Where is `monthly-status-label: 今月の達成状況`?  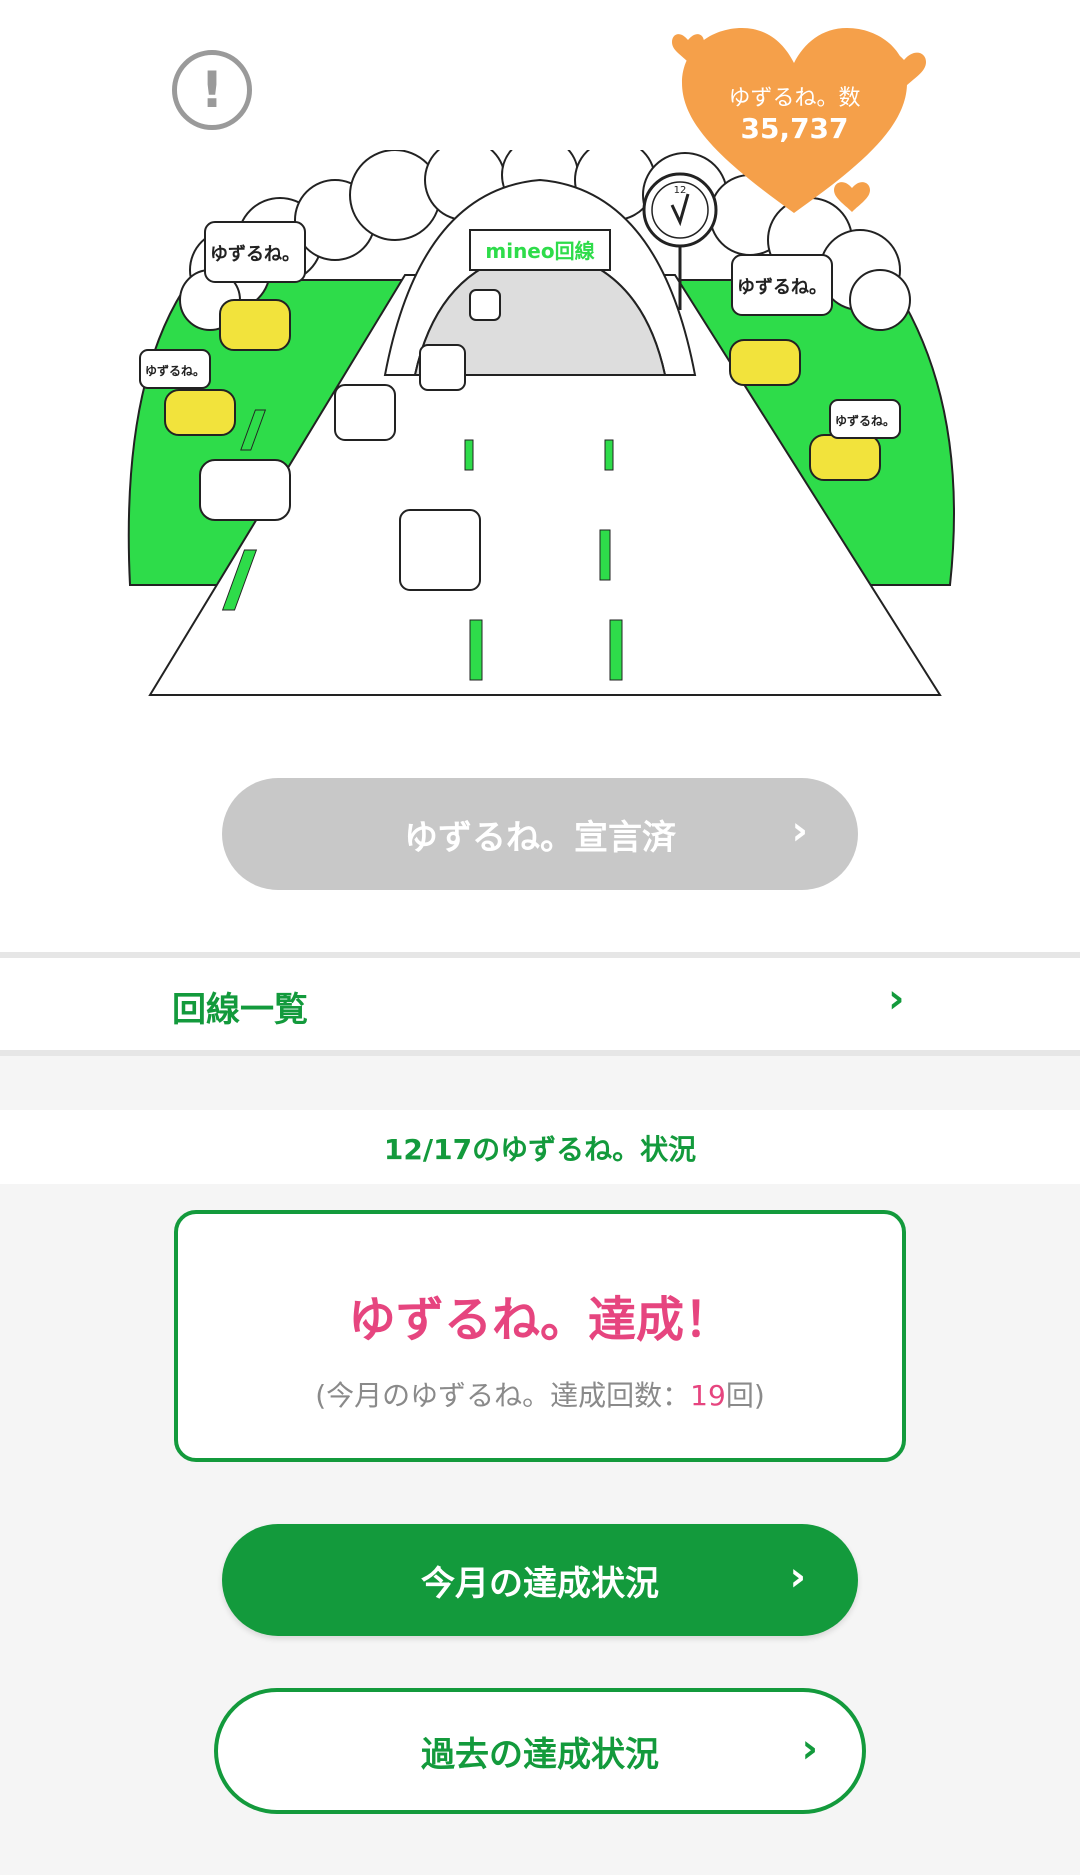 monthly-status-label: 今月の達成状況 is located at coordinates (540, 1583).